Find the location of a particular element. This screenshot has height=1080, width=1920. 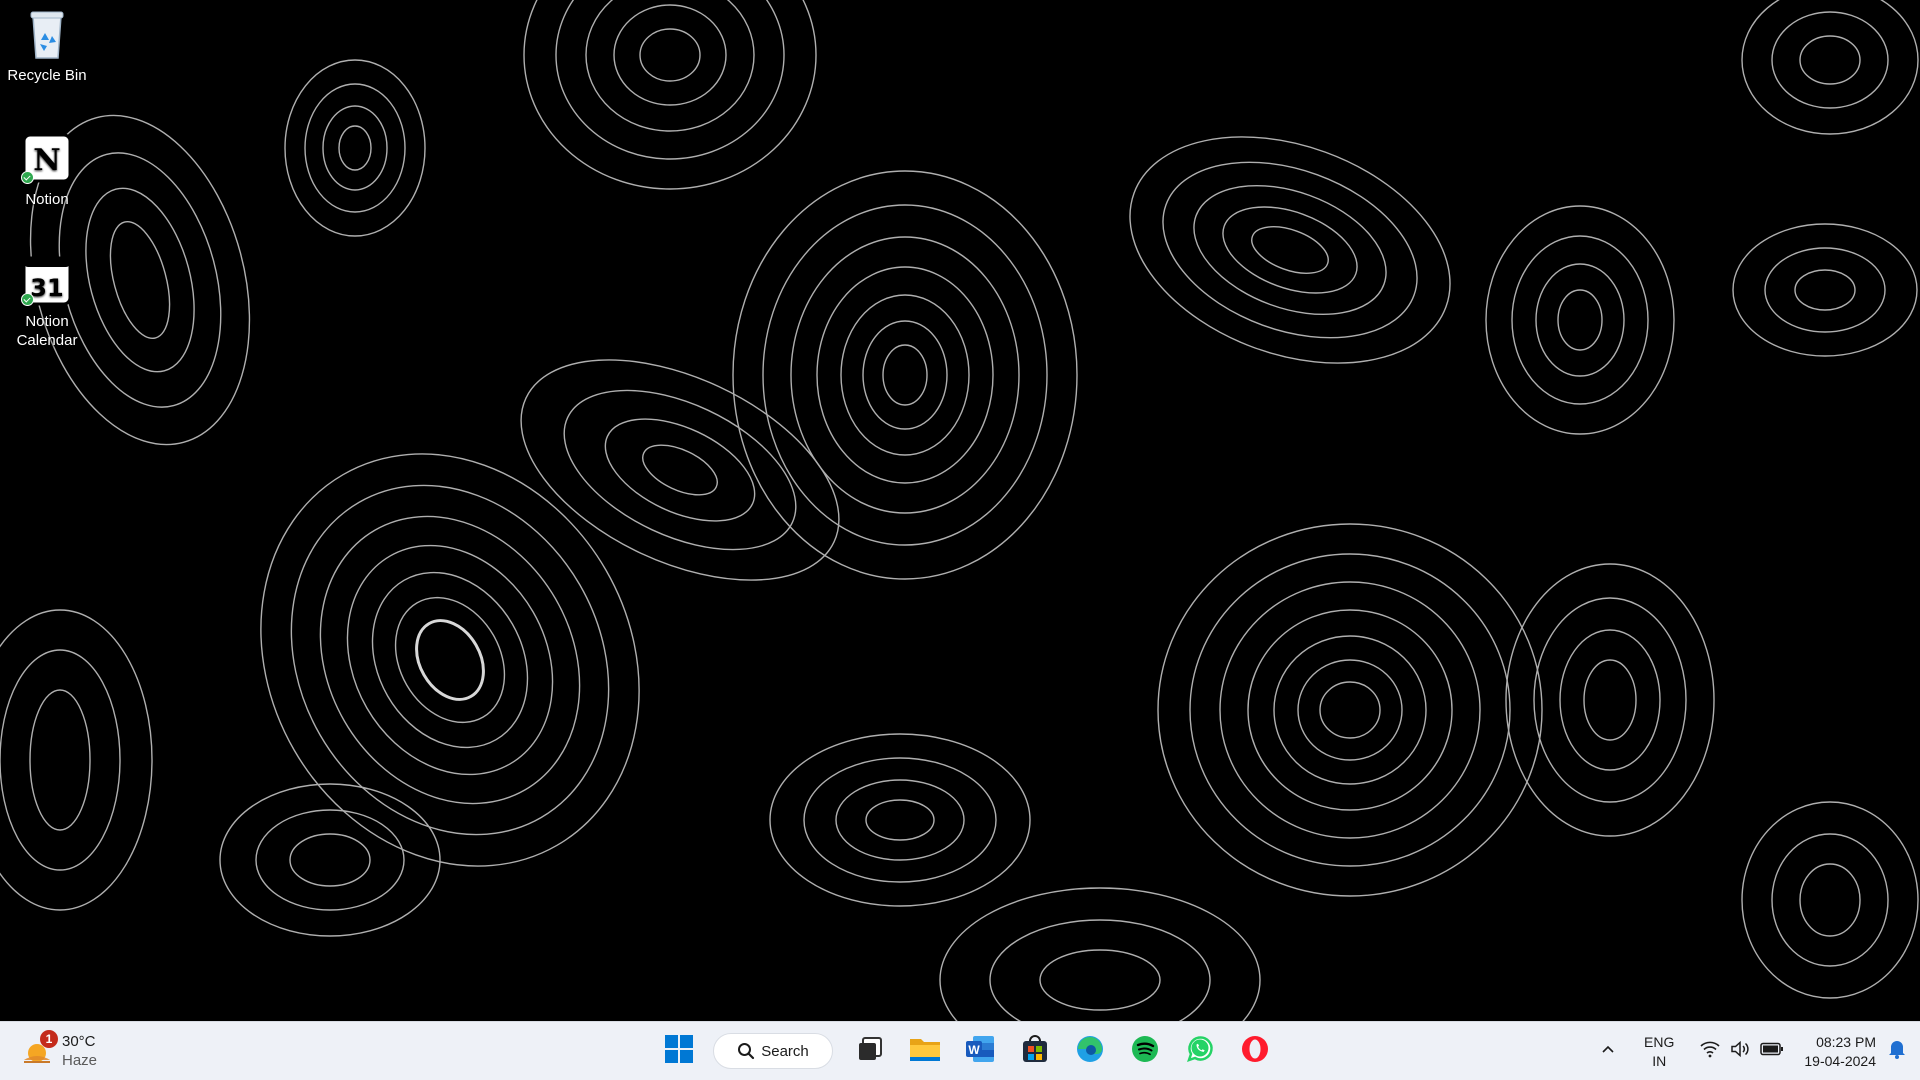

notification-center-button is located at coordinates (1897, 1051).